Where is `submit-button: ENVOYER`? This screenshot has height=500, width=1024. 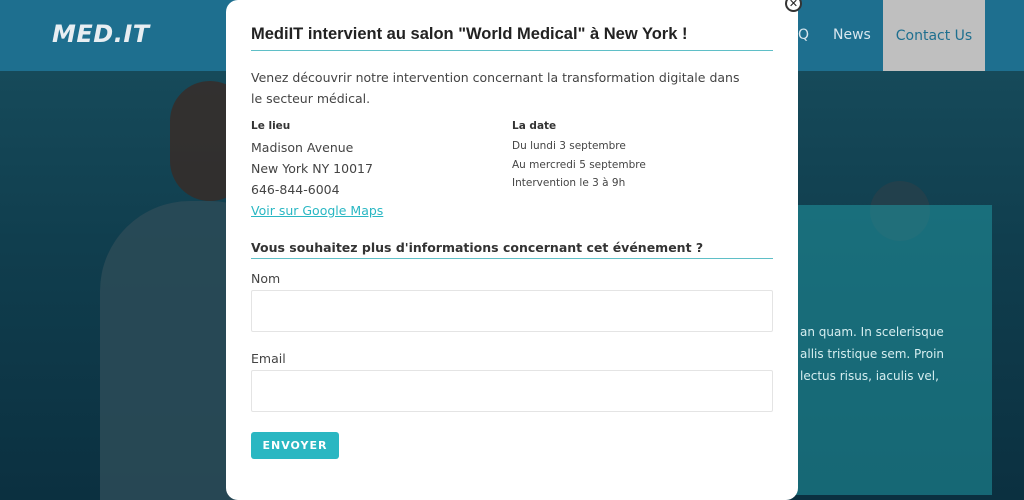
submit-button: ENVOYER is located at coordinates (295, 445).